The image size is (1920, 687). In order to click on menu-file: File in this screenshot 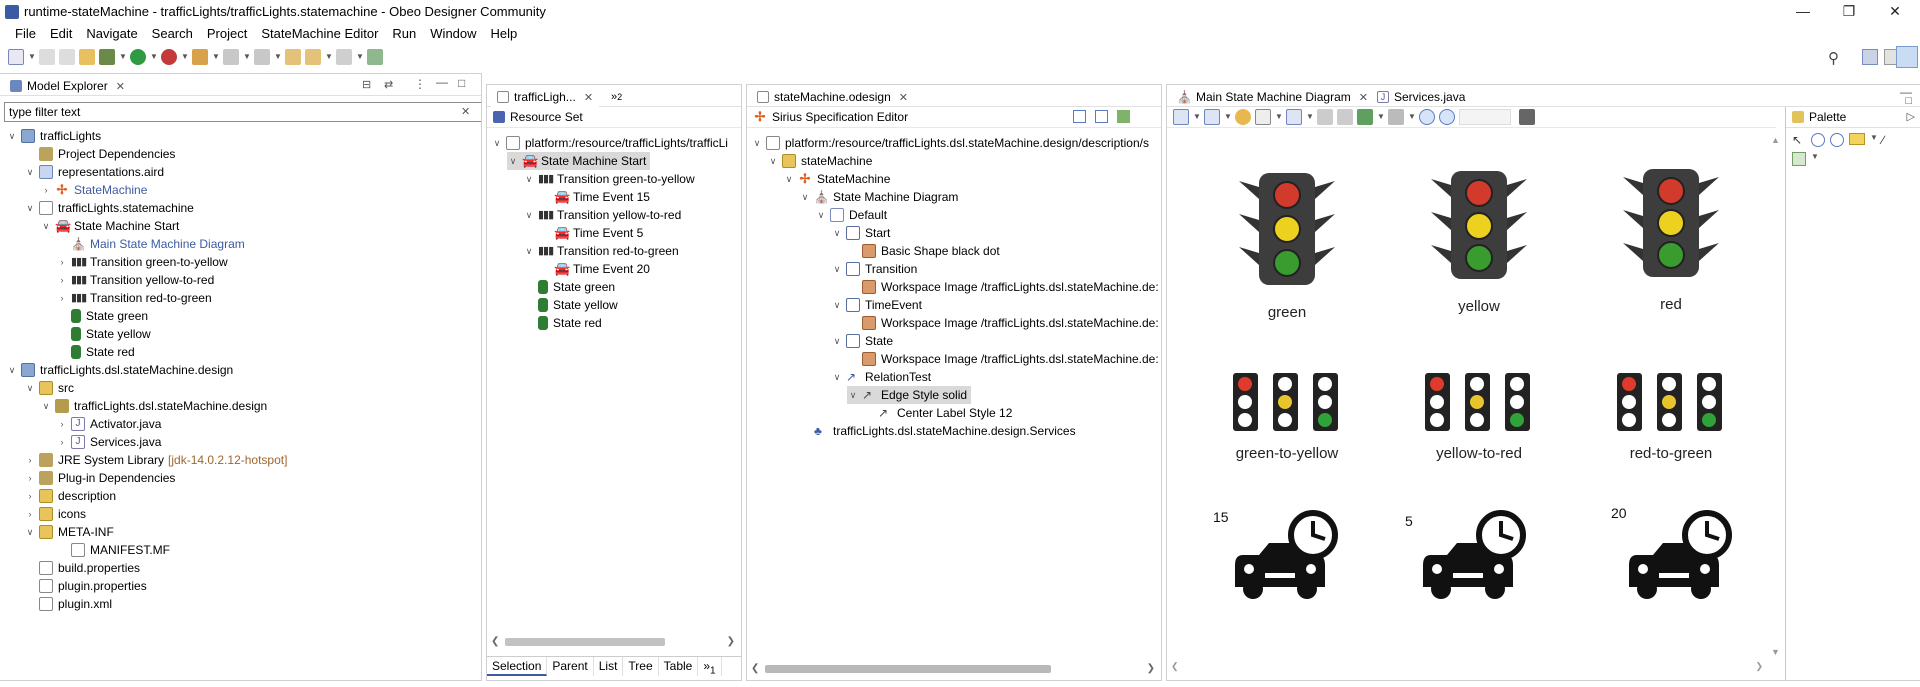, I will do `click(25, 34)`.